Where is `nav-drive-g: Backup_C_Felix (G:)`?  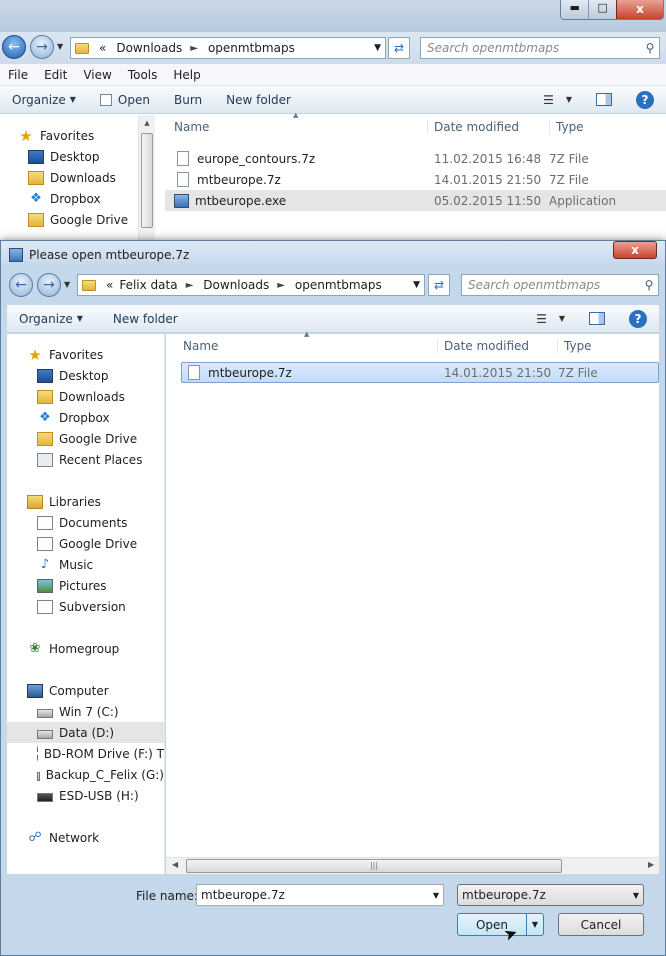 nav-drive-g: Backup_C_Felix (G:) is located at coordinates (85, 774).